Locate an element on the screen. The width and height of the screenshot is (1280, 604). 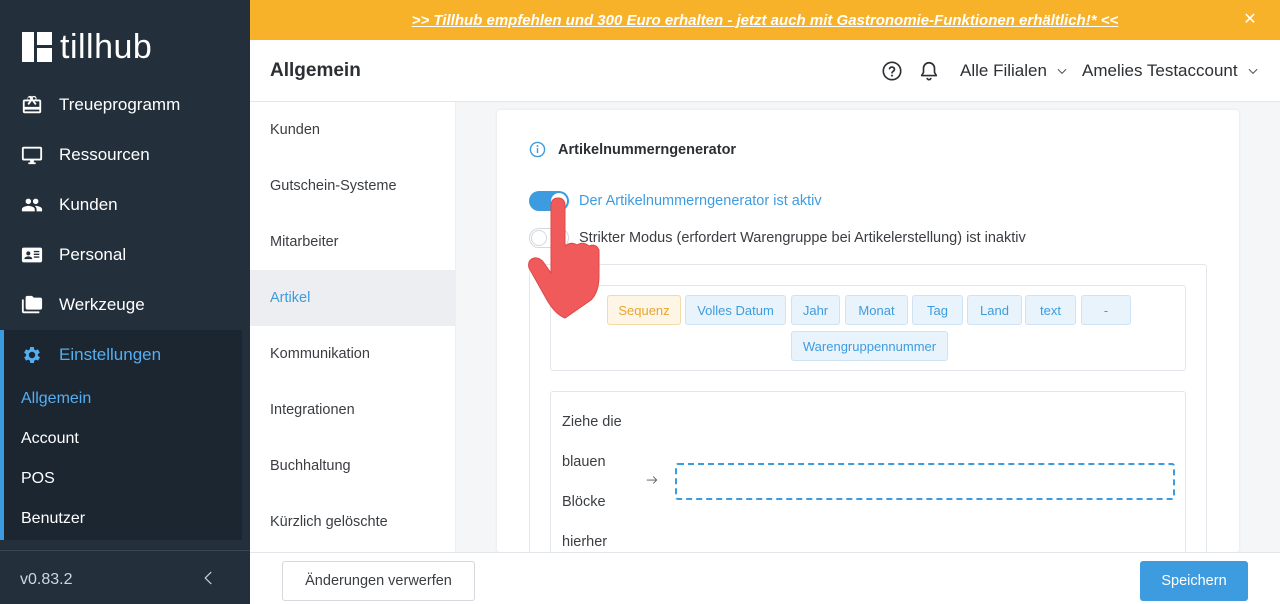
sidebar-item-werkzeuge: Werkzeuge is located at coordinates (121, 305).